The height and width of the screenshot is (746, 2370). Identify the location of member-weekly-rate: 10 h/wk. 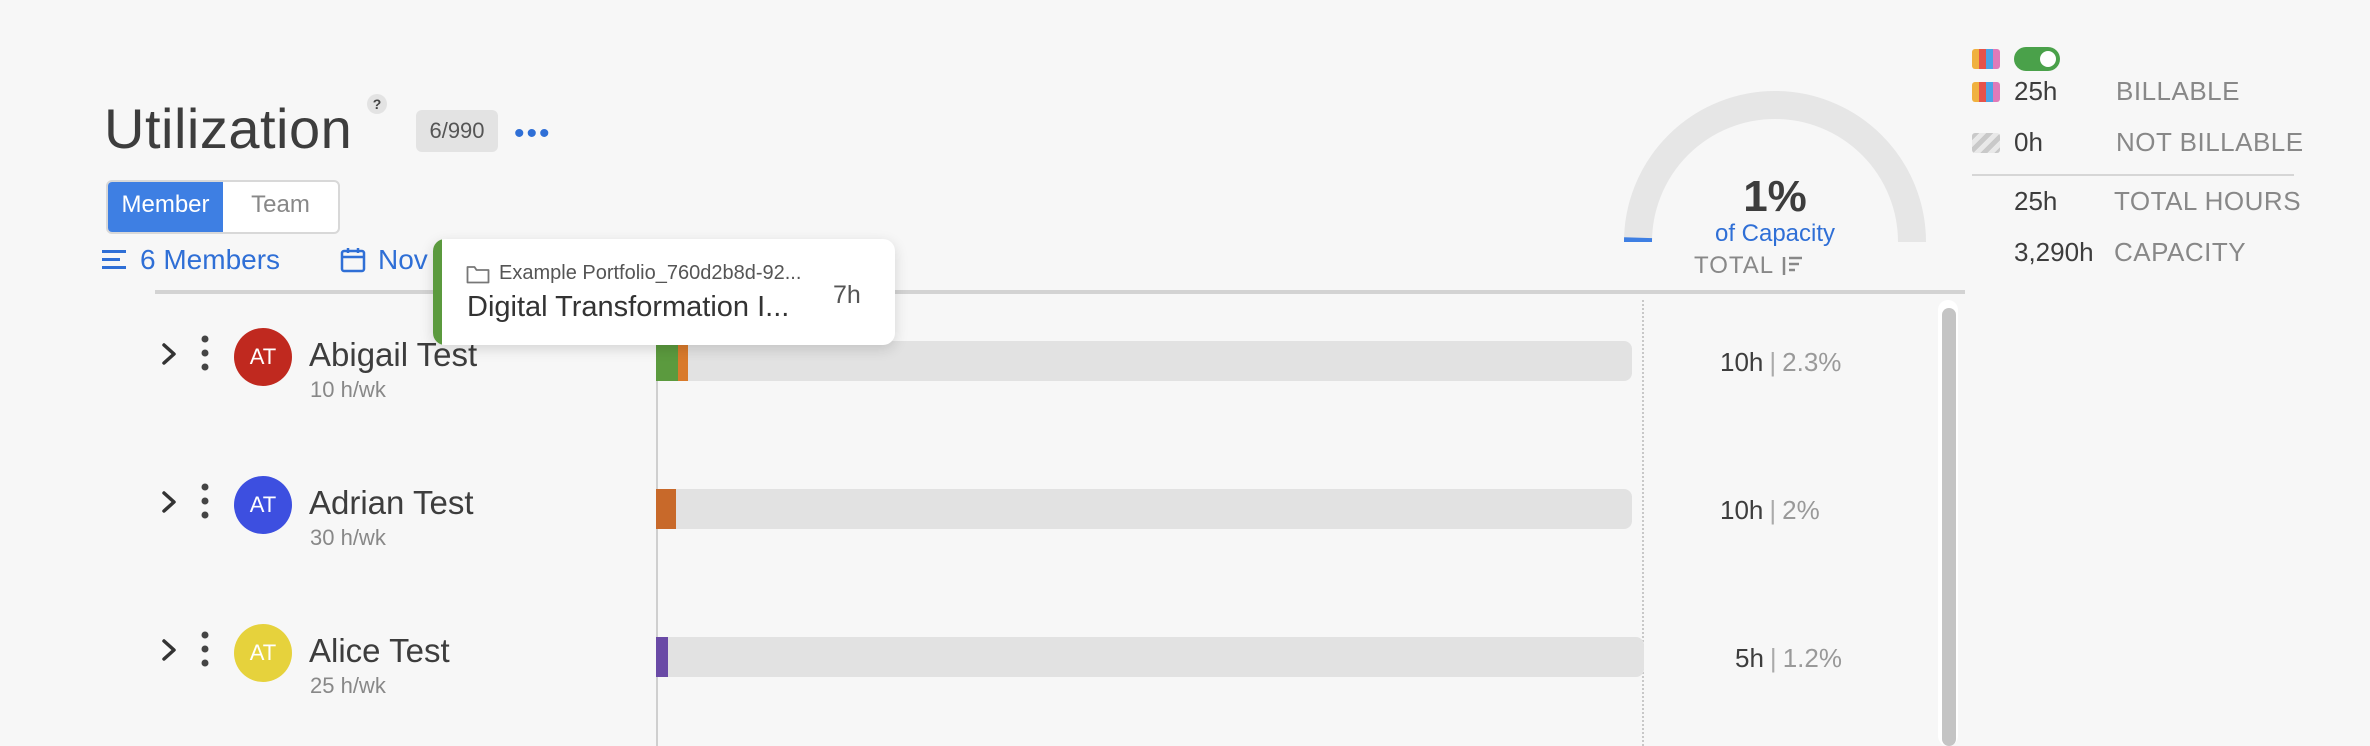
(348, 389).